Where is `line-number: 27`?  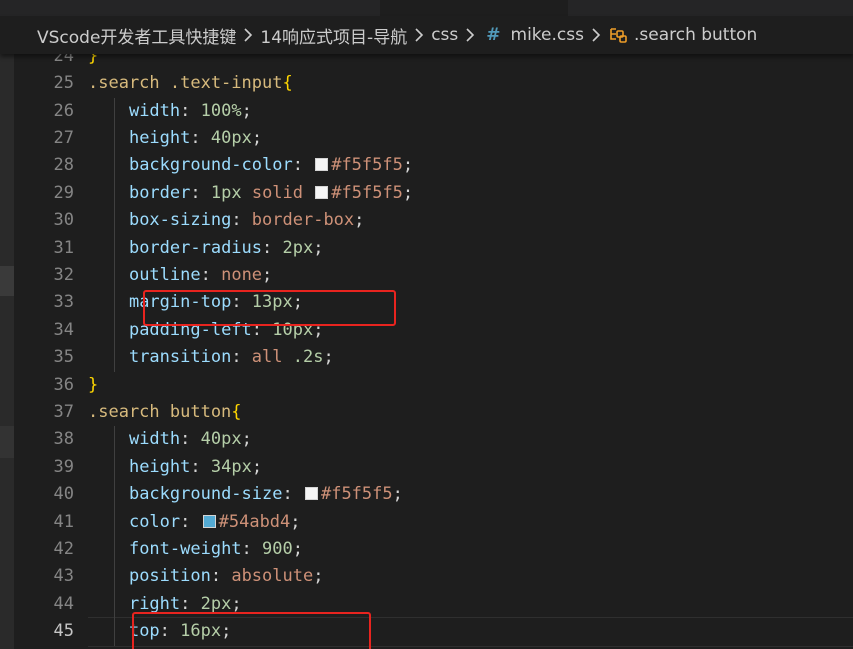
line-number: 27 is located at coordinates (63, 138).